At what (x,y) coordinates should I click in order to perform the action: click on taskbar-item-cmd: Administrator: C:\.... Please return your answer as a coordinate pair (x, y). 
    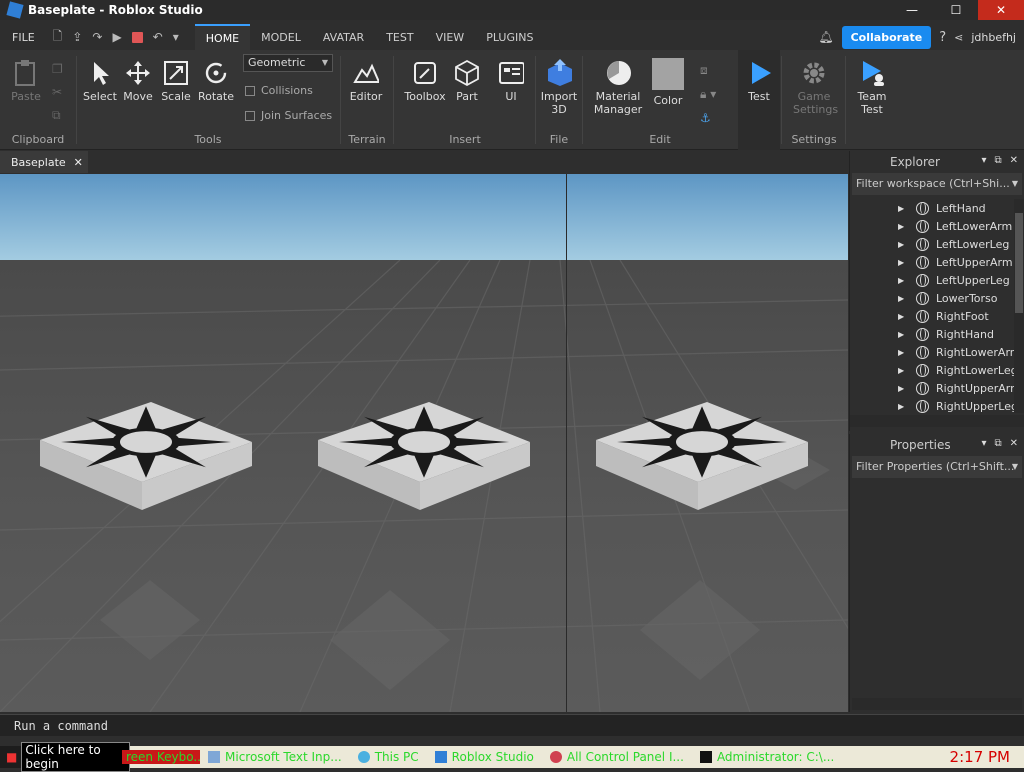
    Looking at the image, I should click on (767, 757).